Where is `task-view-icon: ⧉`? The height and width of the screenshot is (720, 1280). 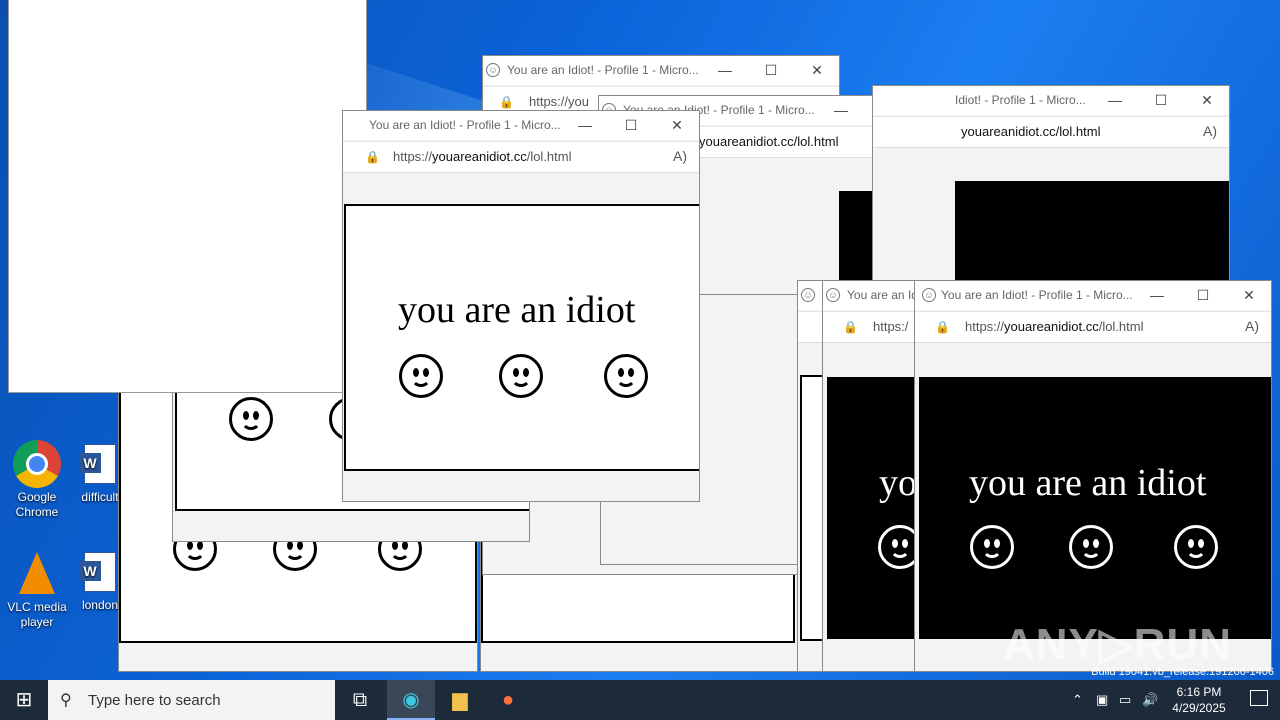 task-view-icon: ⧉ is located at coordinates (360, 700).